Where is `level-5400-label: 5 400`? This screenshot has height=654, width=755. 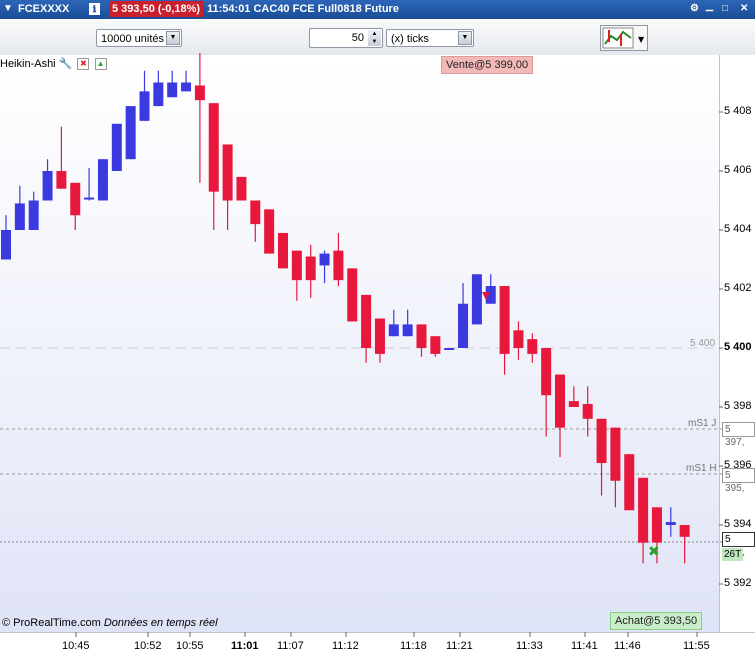 level-5400-label: 5 400 is located at coordinates (703, 343).